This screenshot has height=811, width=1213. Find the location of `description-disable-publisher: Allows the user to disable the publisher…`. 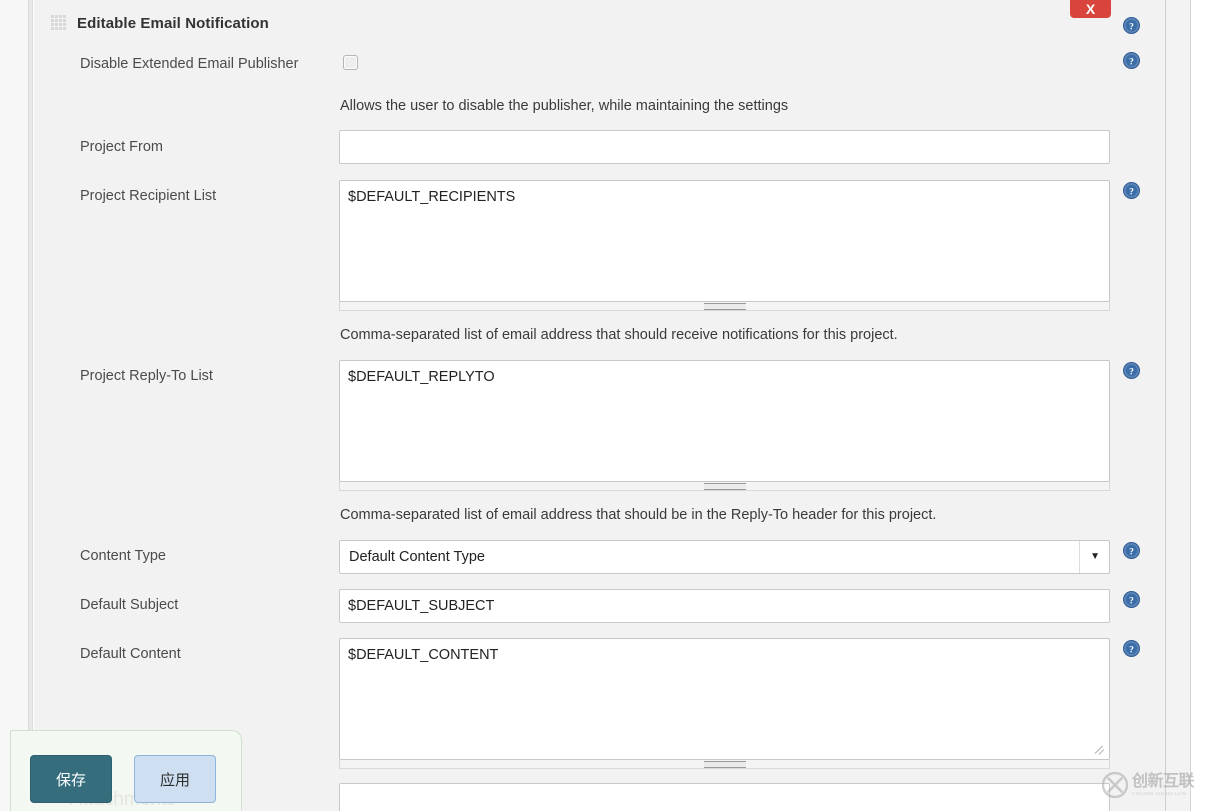

description-disable-publisher: Allows the user to disable the publisher… is located at coordinates (564, 106).